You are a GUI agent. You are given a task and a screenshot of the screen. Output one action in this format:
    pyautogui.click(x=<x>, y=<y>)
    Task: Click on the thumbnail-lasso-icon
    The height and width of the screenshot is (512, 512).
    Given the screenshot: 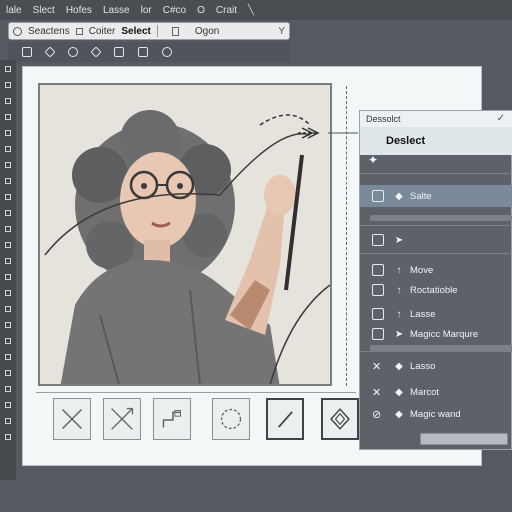 What is the action you would take?
    pyautogui.click(x=231, y=419)
    